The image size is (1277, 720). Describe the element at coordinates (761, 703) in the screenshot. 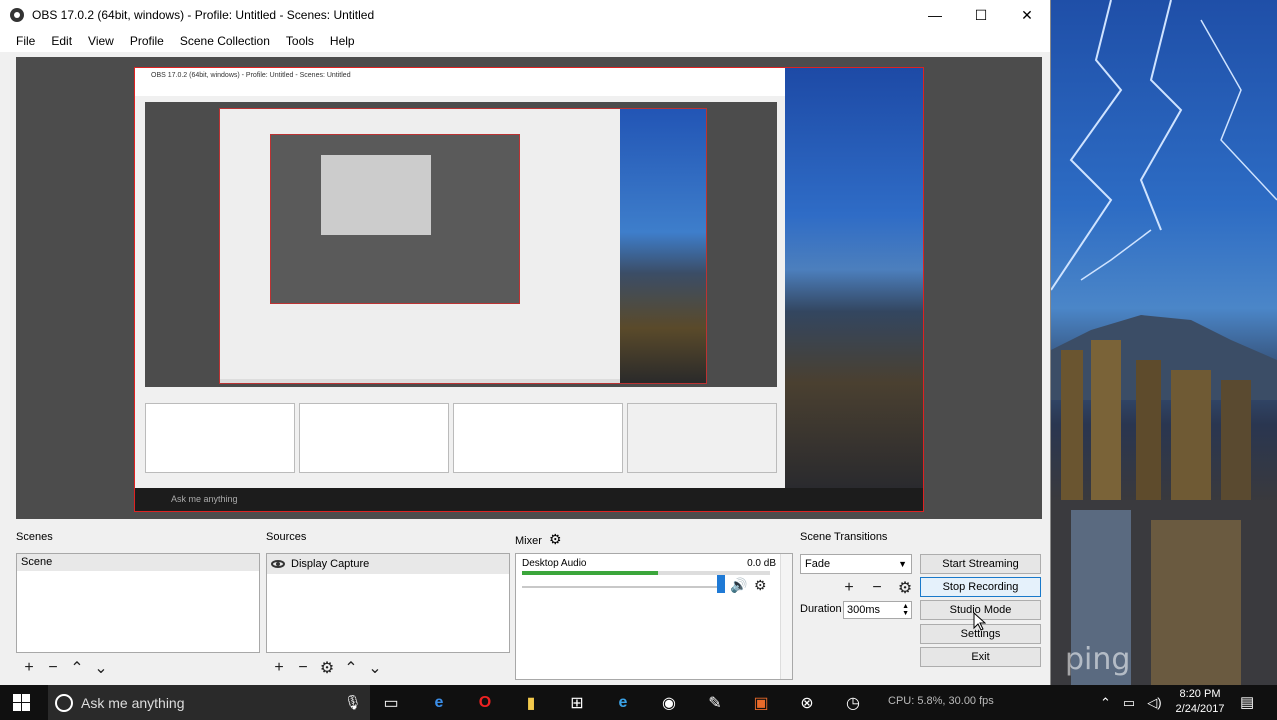

I see `app-icon-2: ▣` at that location.